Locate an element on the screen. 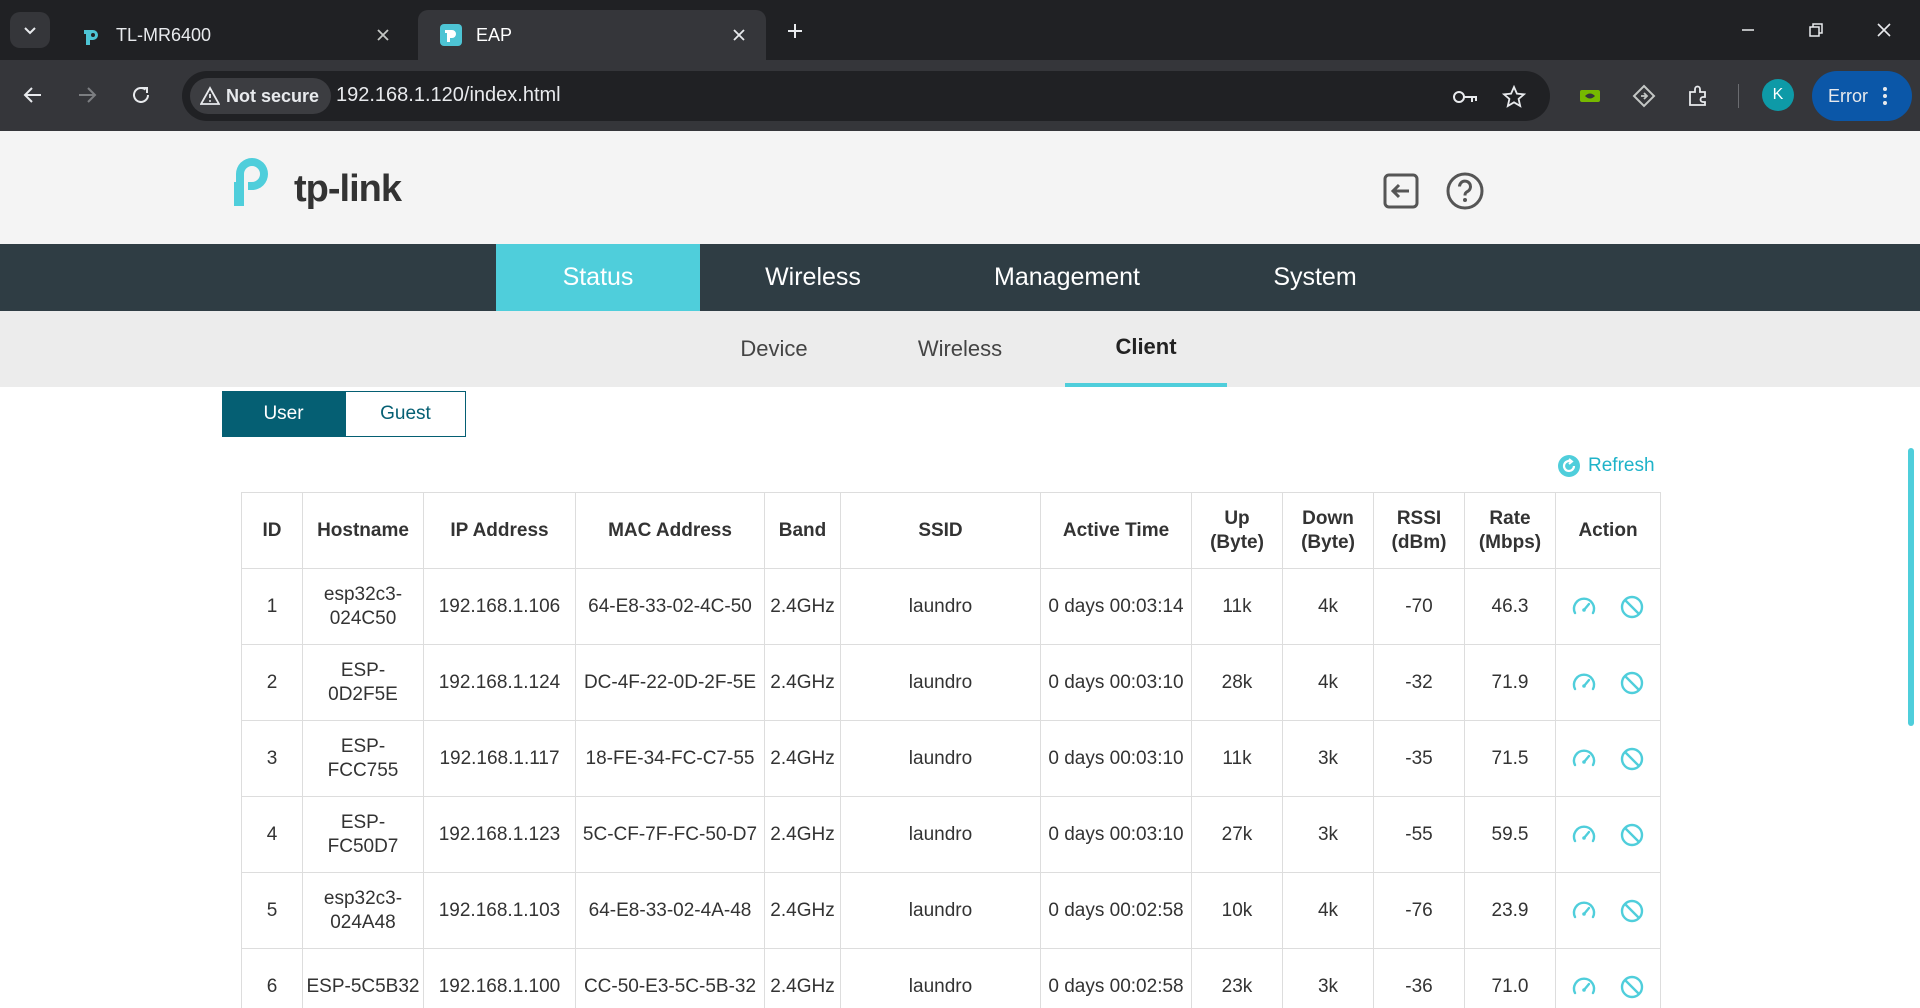 This screenshot has width=1920, height=1008. main-nav-management: Management is located at coordinates (1067, 277).